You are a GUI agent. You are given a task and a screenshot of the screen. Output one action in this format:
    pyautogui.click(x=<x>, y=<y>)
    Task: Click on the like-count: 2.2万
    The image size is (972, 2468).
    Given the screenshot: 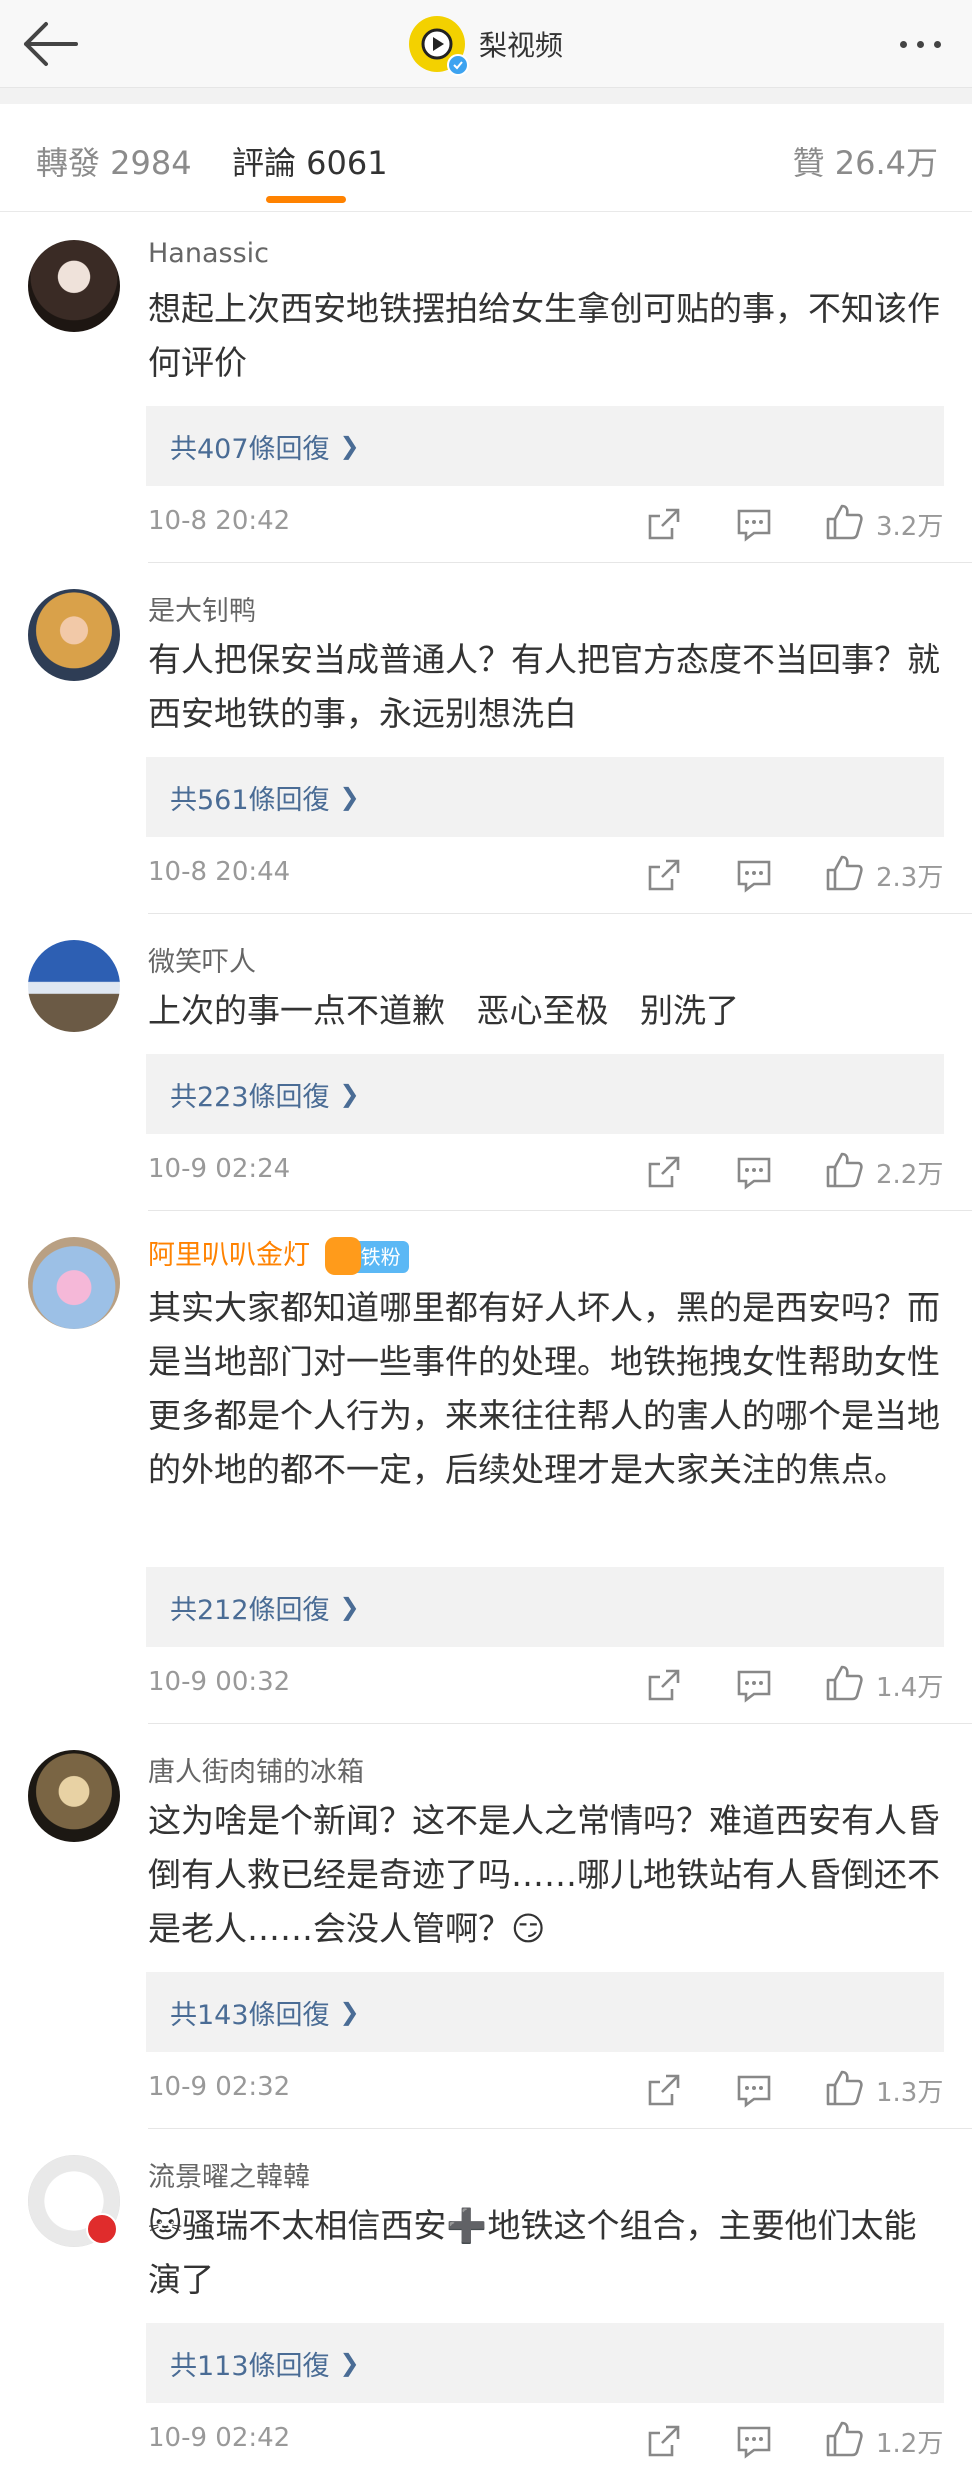 What is the action you would take?
    pyautogui.click(x=910, y=1175)
    